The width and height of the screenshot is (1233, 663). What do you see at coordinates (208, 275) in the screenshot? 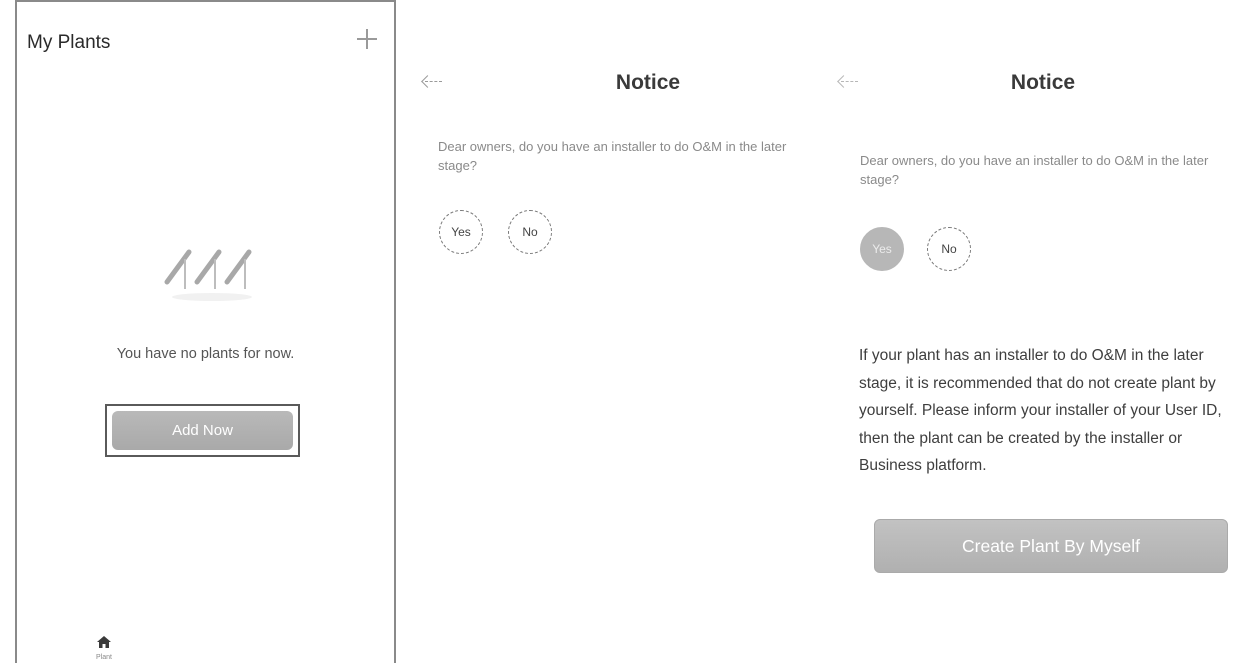
I see `solar-panel-icon` at bounding box center [208, 275].